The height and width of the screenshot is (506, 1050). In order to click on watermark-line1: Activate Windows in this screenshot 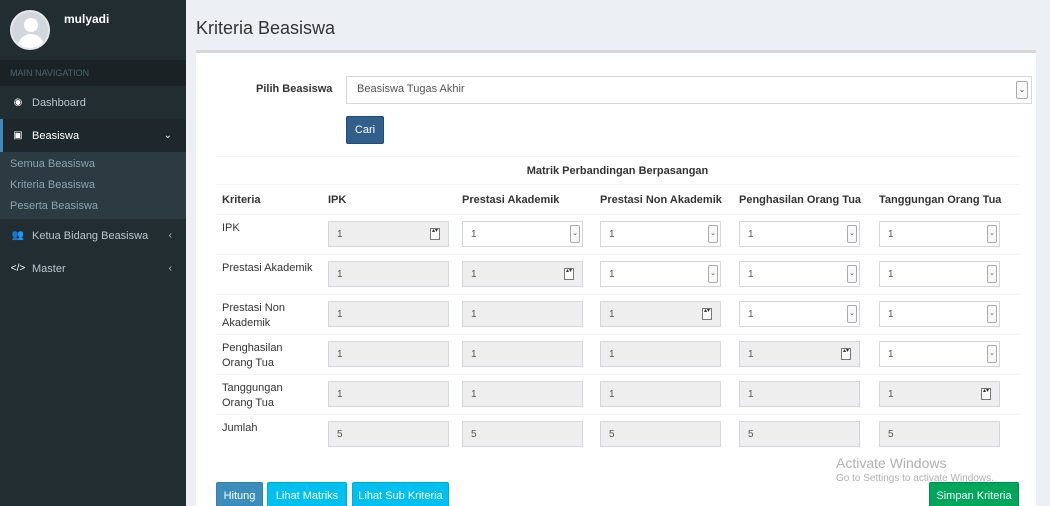, I will do `click(891, 463)`.